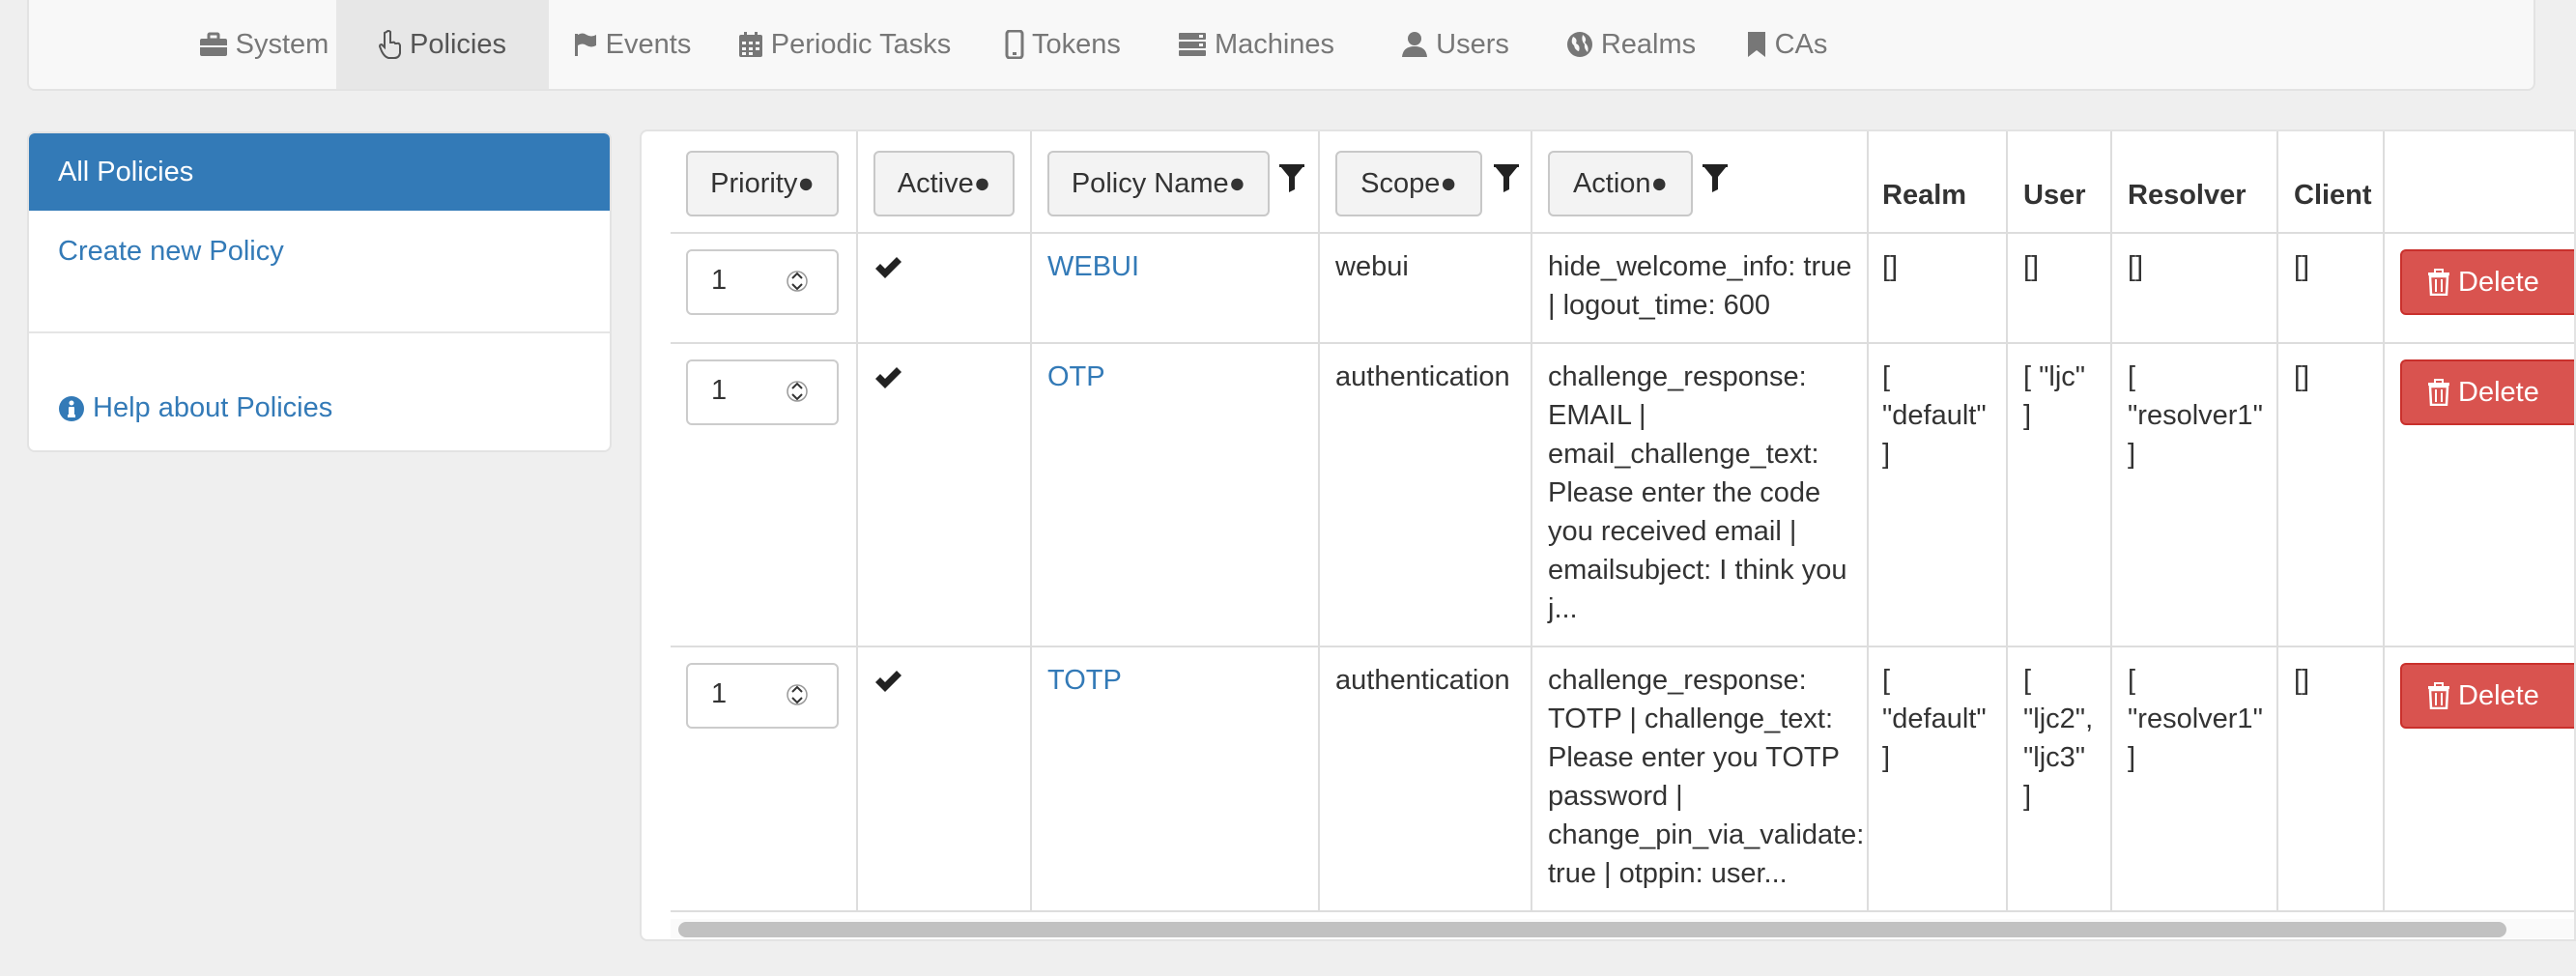  What do you see at coordinates (1684, 454) in the screenshot?
I see `action-line: email_challenge_text:` at bounding box center [1684, 454].